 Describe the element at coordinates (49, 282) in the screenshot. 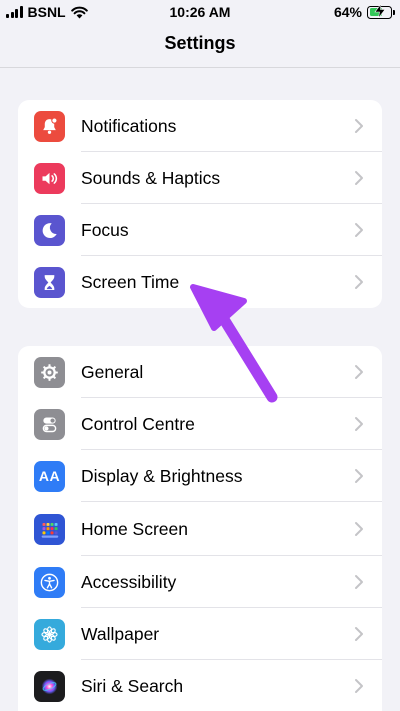

I see `hourglass-icon` at that location.